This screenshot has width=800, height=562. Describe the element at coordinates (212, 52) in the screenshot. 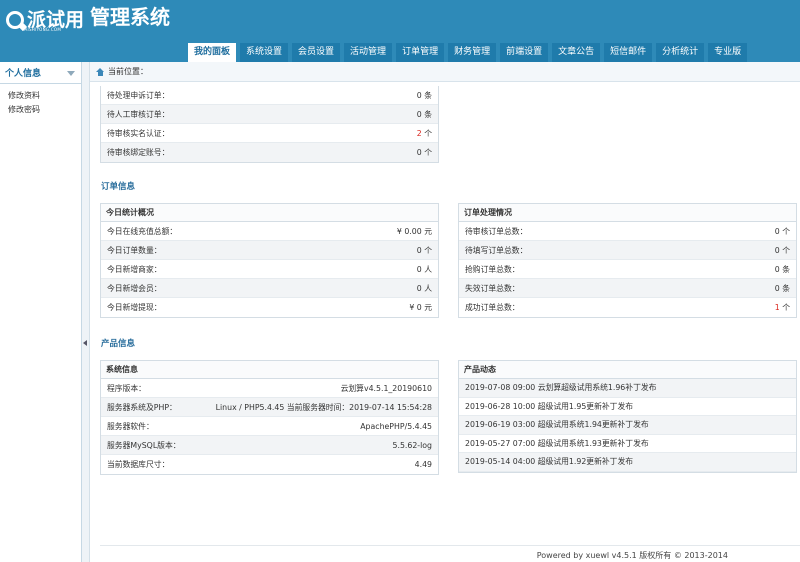

I see `nav-tab-dashboard: 我的面板` at that location.